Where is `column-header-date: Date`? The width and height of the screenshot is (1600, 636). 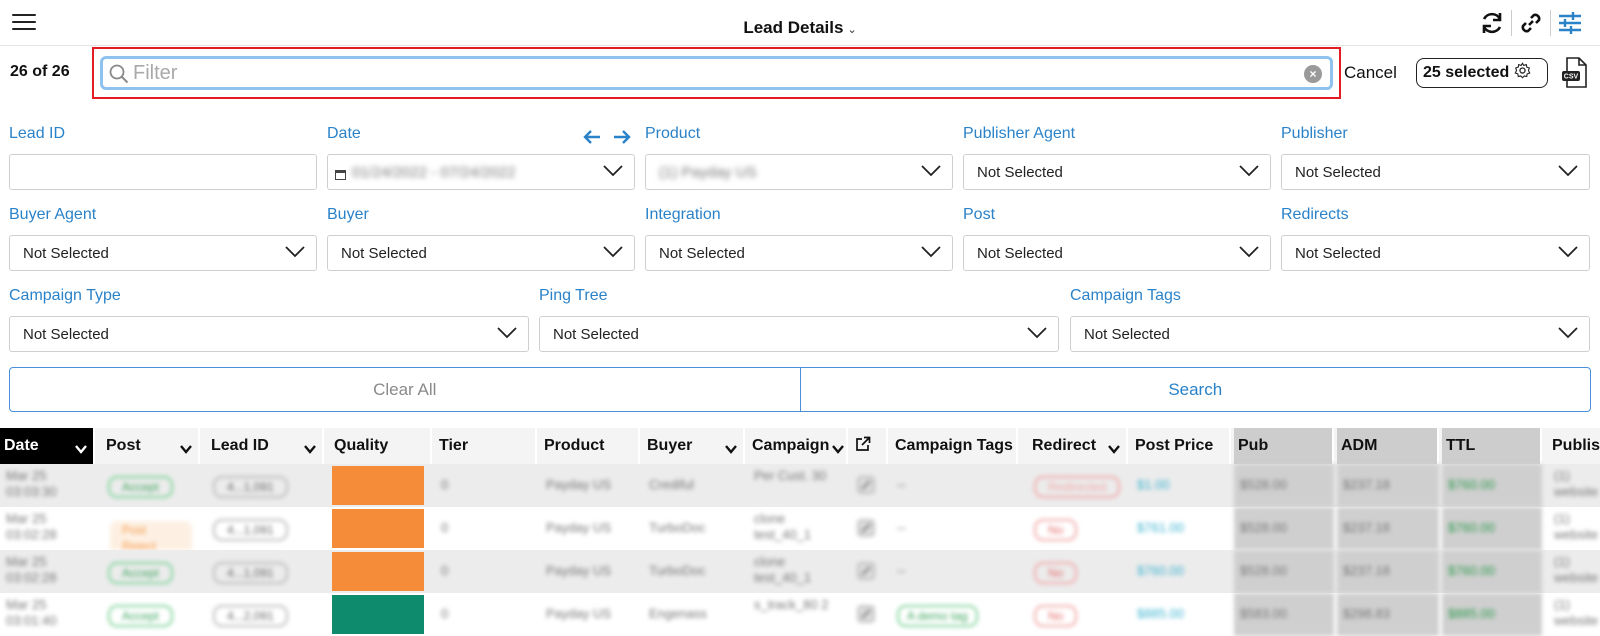 column-header-date: Date is located at coordinates (47, 446).